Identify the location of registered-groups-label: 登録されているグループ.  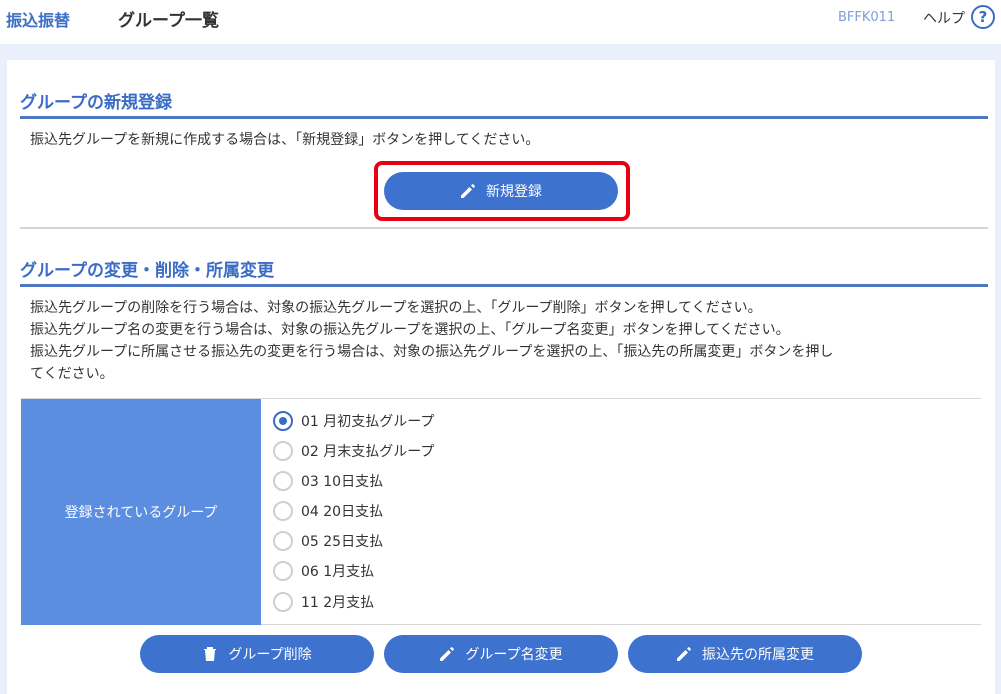
(141, 512).